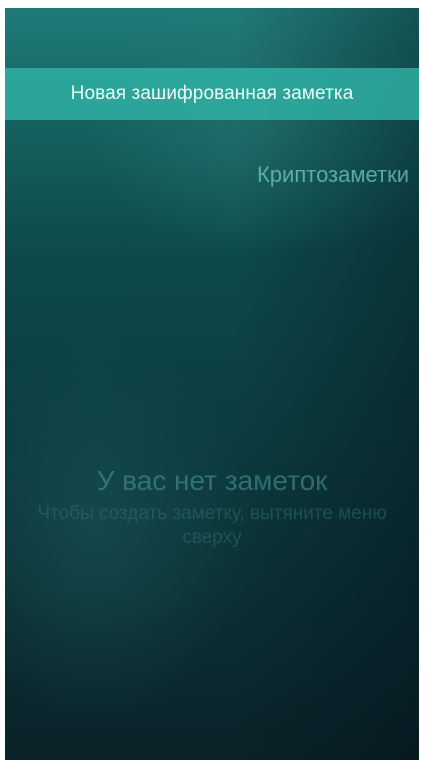  I want to click on page-title: Криптозаметки, so click(332, 174).